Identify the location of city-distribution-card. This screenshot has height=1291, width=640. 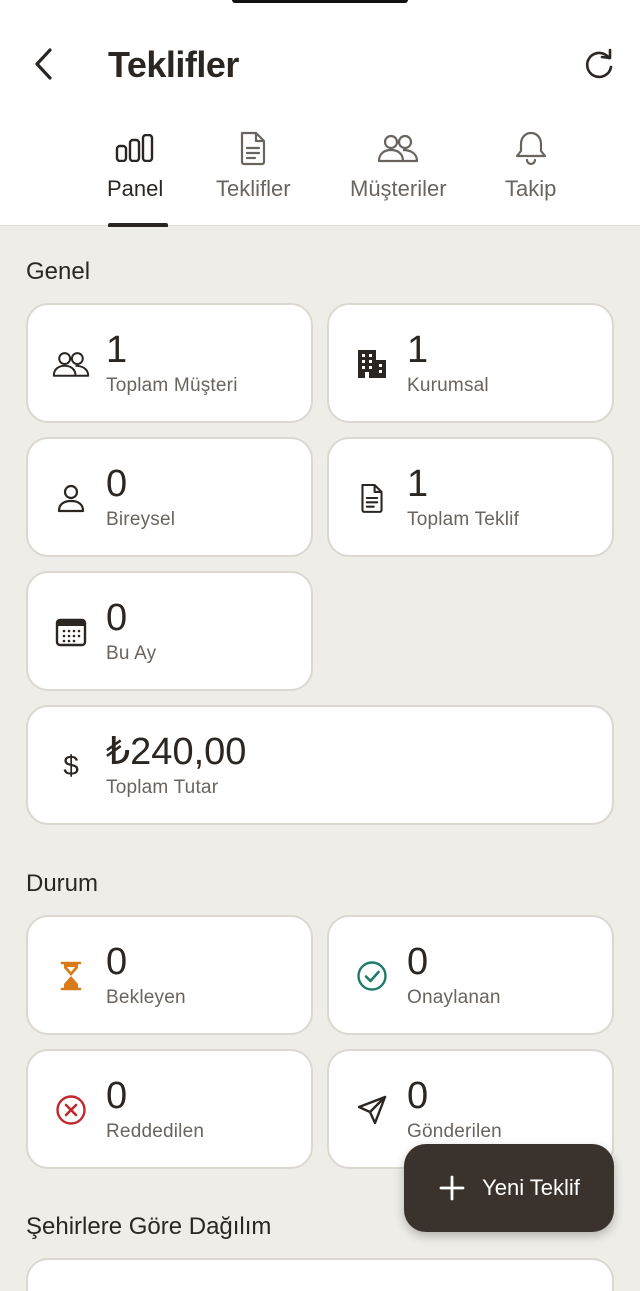
(320, 1274).